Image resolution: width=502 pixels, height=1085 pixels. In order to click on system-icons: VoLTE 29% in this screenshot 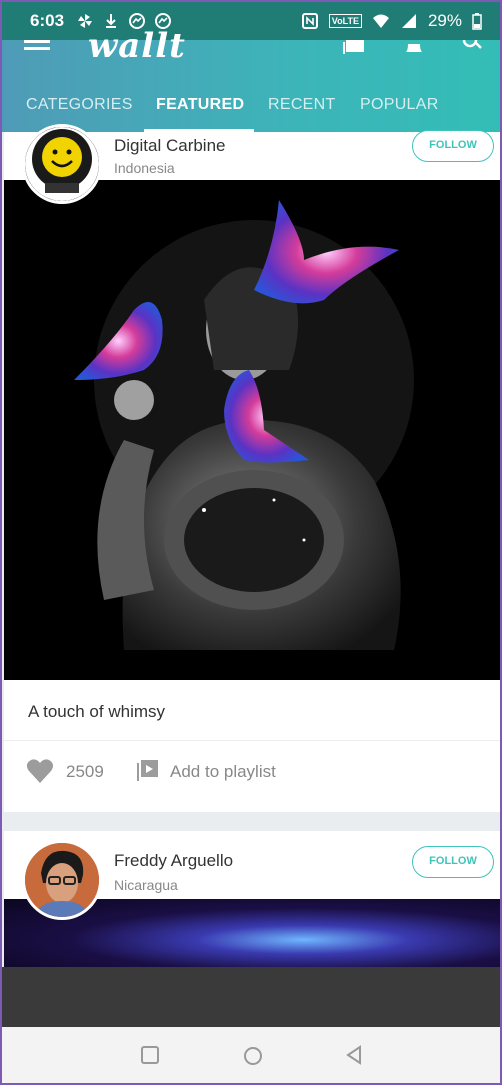, I will do `click(391, 21)`.